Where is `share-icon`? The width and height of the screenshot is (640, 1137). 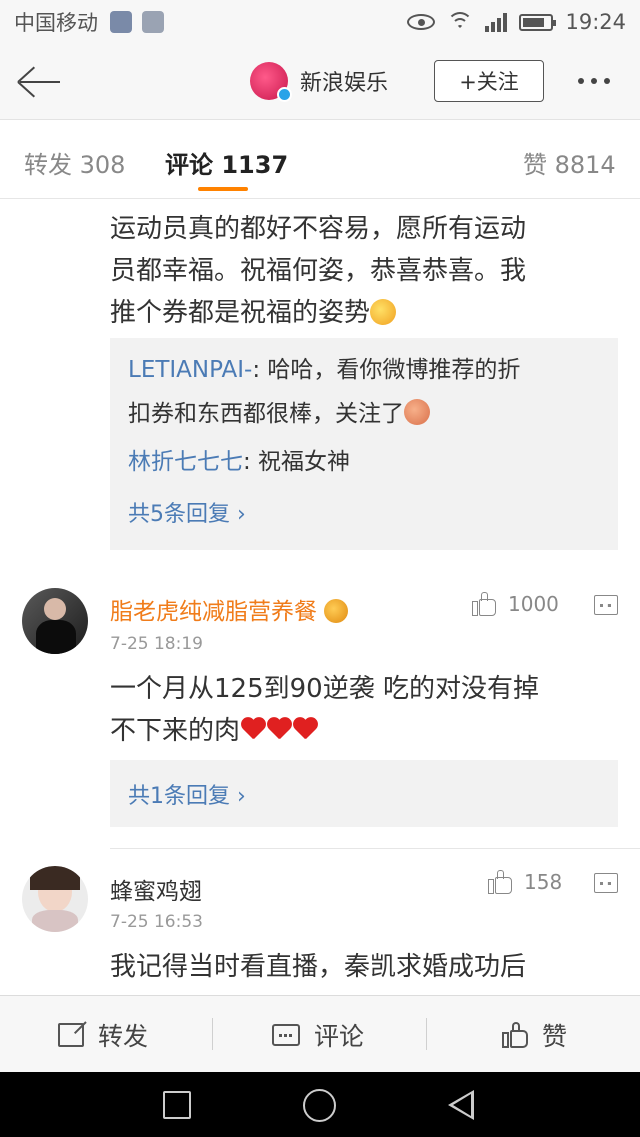
share-icon is located at coordinates (71, 1034).